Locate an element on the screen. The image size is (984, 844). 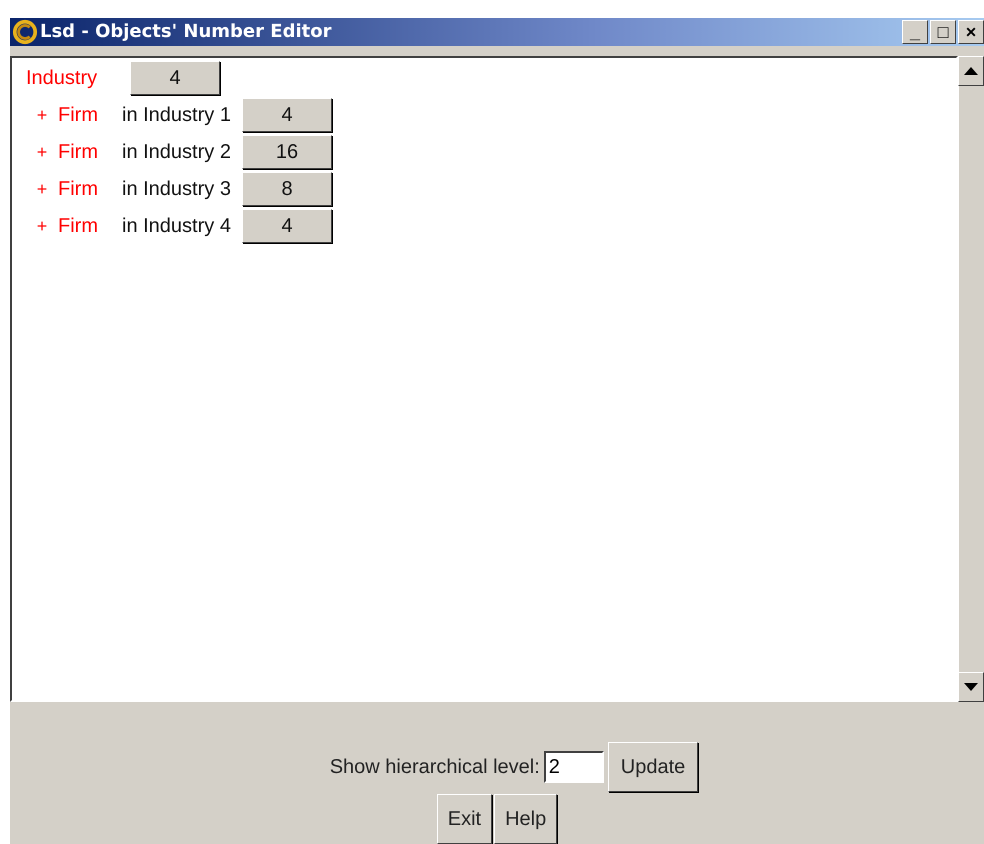
level-label: Show hierarchical level: is located at coordinates (435, 767).